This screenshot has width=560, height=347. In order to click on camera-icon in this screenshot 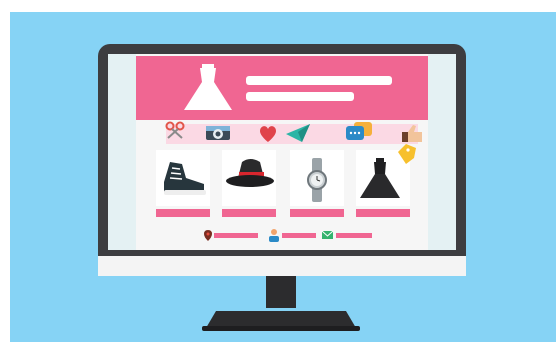, I will do `click(218, 133)`.